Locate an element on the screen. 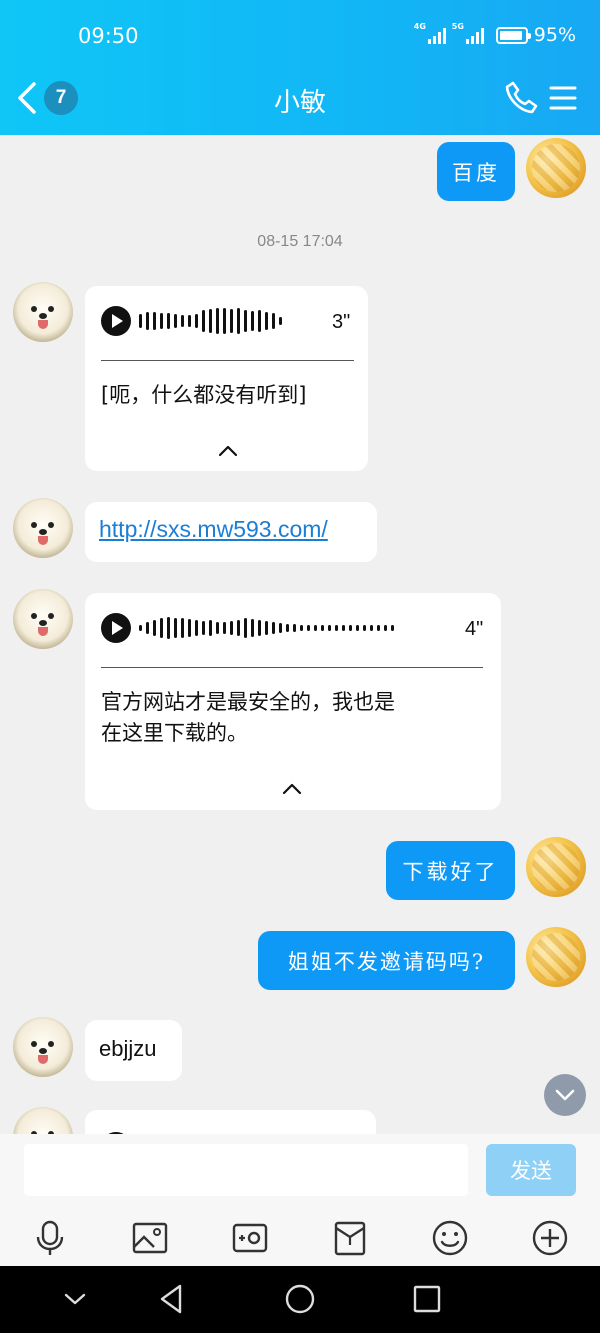 The image size is (600, 1333). message-bubble-sent: 下载好了 is located at coordinates (450, 870).